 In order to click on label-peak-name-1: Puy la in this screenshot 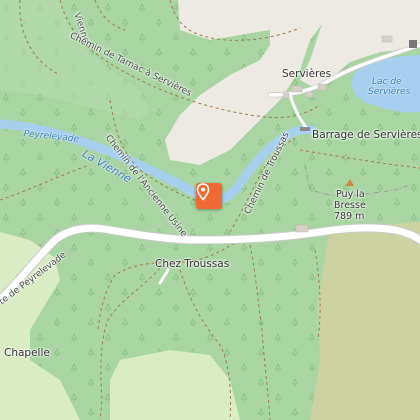, I will do `click(350, 194)`.